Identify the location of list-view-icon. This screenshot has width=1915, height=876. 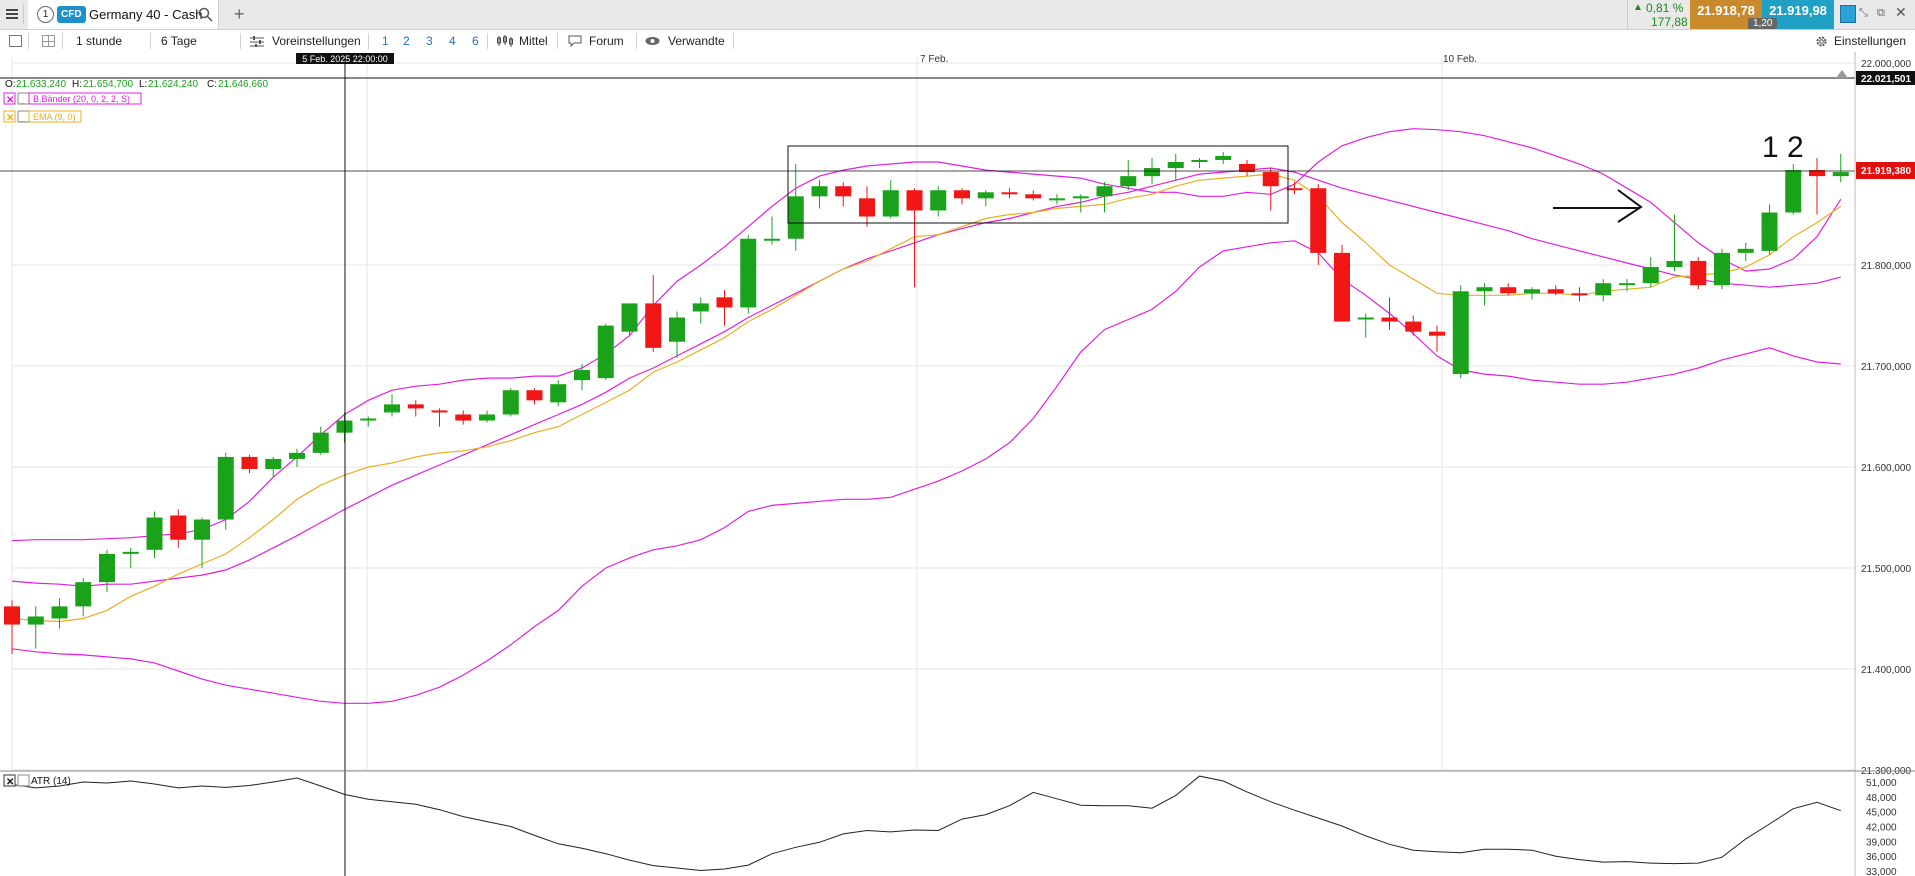
(15, 41).